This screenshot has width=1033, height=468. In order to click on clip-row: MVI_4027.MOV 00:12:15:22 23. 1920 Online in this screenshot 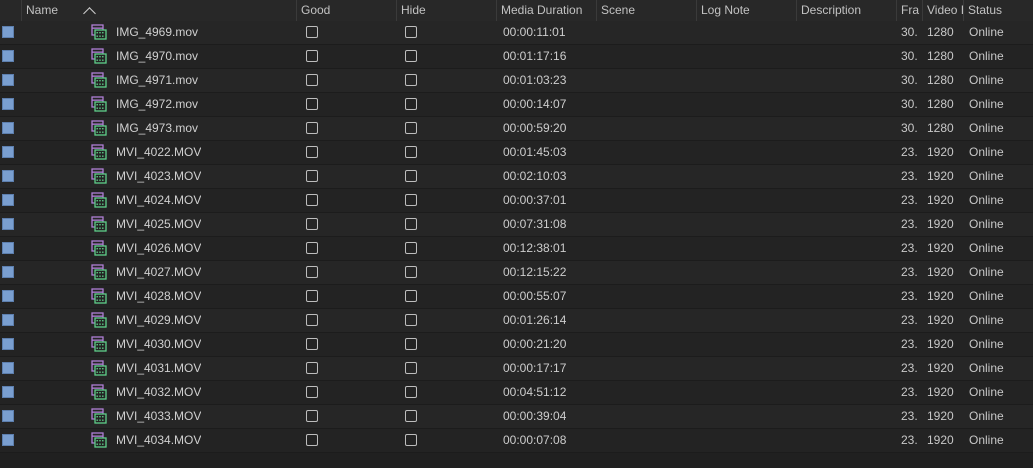, I will do `click(516, 273)`.